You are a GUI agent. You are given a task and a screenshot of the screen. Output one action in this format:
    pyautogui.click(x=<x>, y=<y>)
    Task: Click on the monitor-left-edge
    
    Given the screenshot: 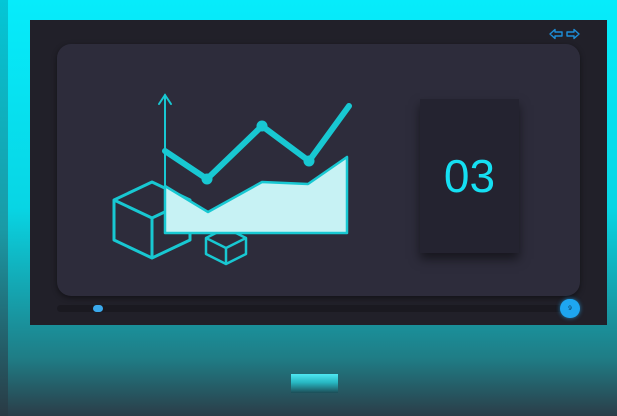 What is the action you would take?
    pyautogui.click(x=4, y=208)
    